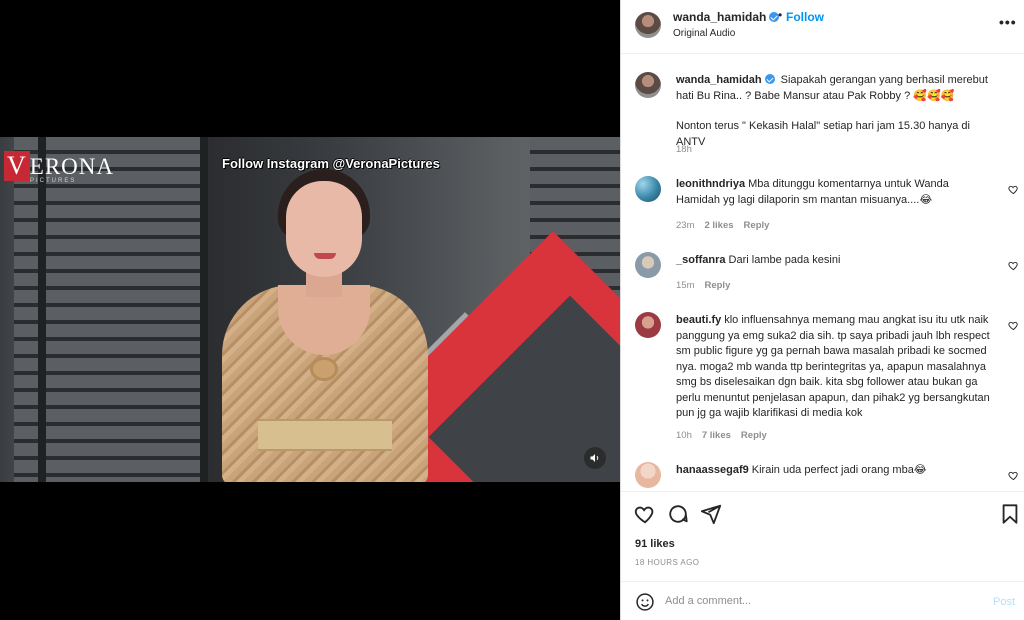 Image resolution: width=1024 pixels, height=620 pixels. I want to click on emoji-icon, so click(645, 602).